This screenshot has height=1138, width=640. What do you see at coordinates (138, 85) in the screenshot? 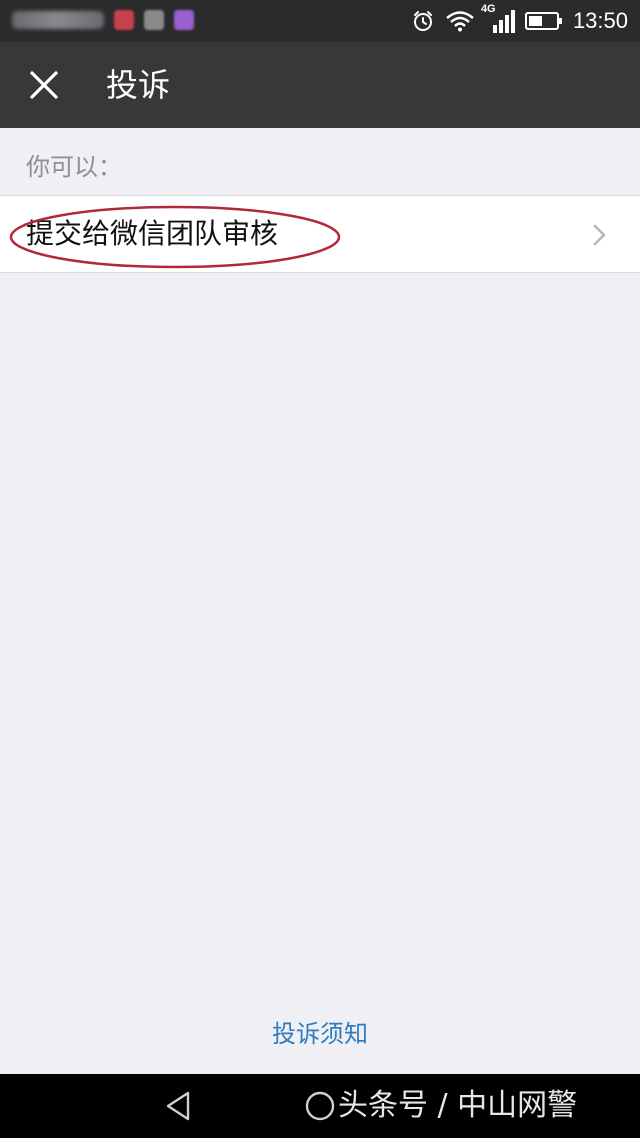
I see `page-title: 投诉` at bounding box center [138, 85].